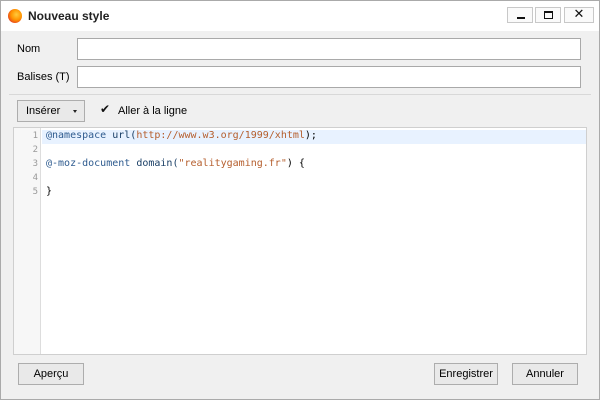 This screenshot has width=600, height=400. What do you see at coordinates (154, 163) in the screenshot?
I see `code-function: domain(` at bounding box center [154, 163].